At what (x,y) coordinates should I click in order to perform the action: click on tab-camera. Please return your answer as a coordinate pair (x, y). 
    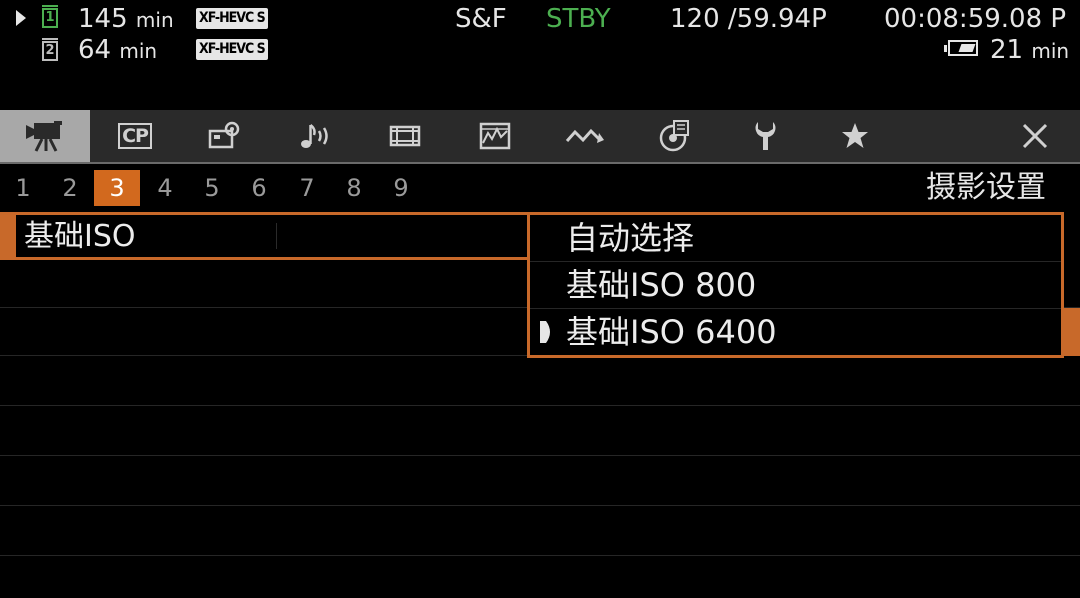
    Looking at the image, I should click on (45, 136).